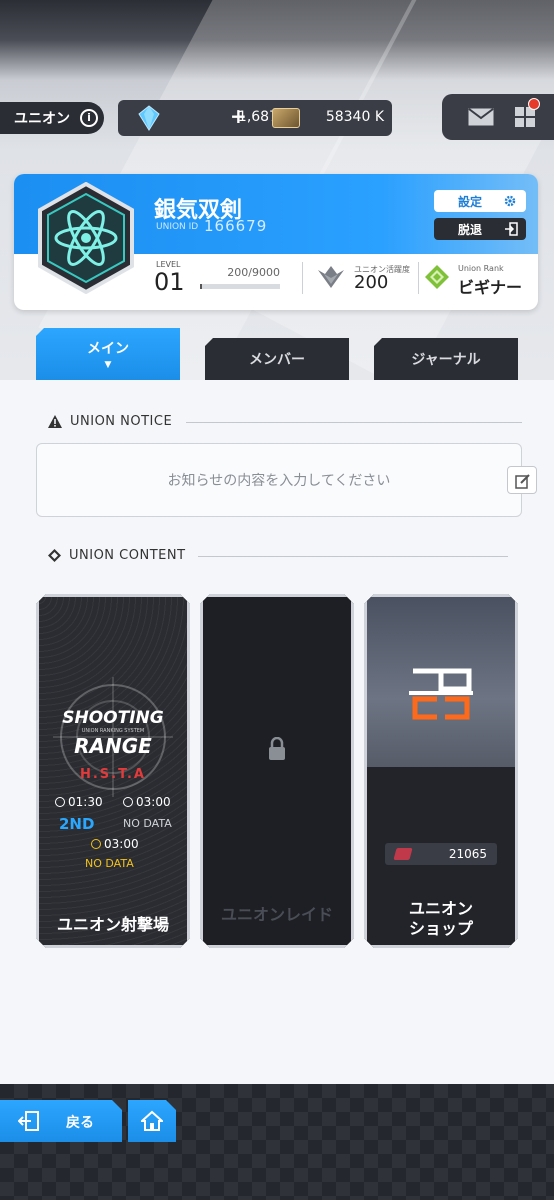  What do you see at coordinates (169, 282) in the screenshot?
I see `level-value: 01` at bounding box center [169, 282].